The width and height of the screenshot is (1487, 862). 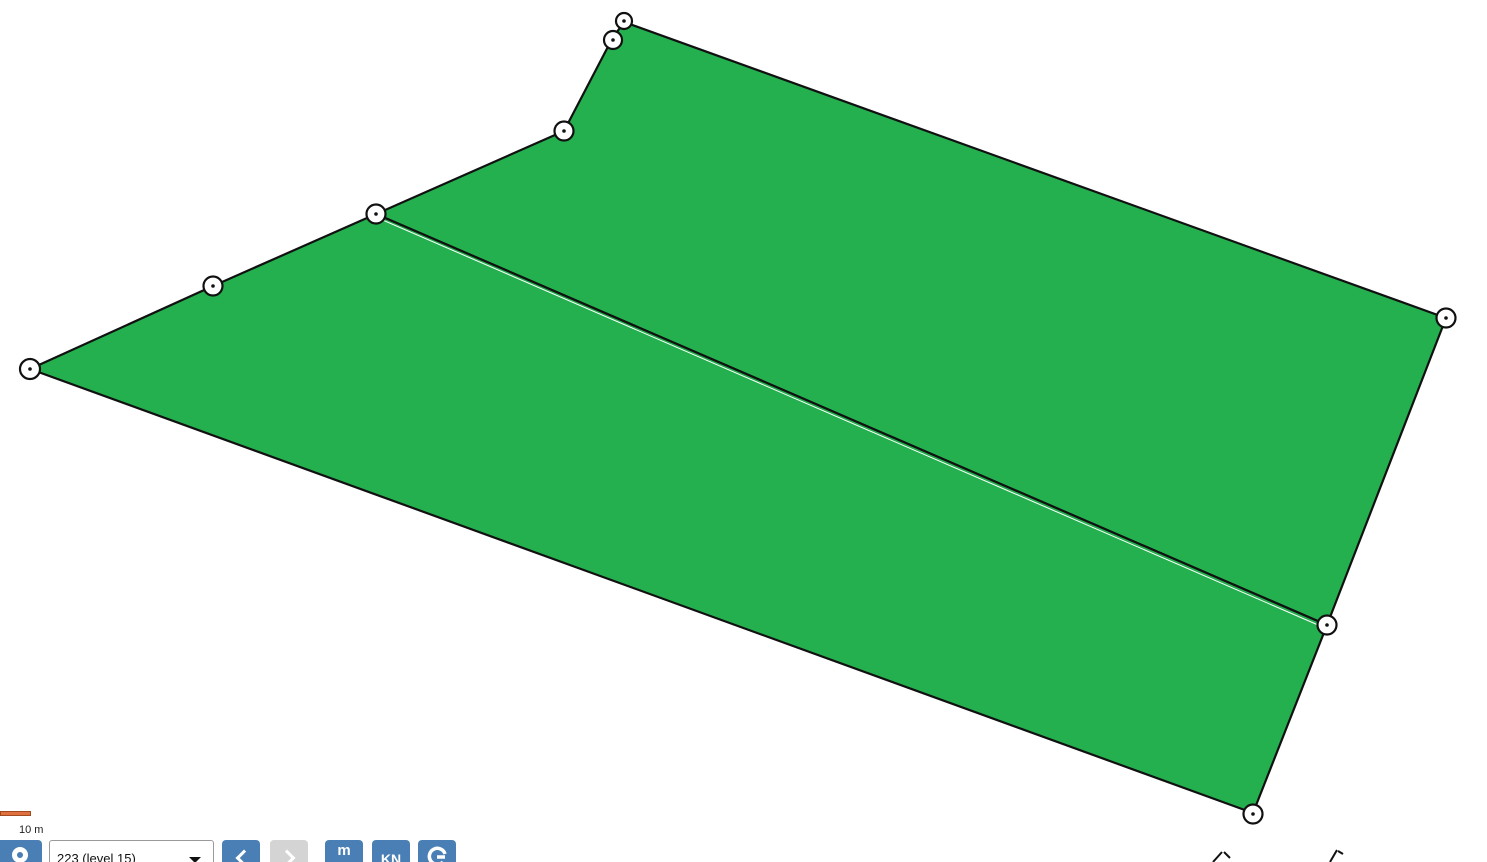 What do you see at coordinates (244, 855) in the screenshot?
I see `chevron-left-icon` at bounding box center [244, 855].